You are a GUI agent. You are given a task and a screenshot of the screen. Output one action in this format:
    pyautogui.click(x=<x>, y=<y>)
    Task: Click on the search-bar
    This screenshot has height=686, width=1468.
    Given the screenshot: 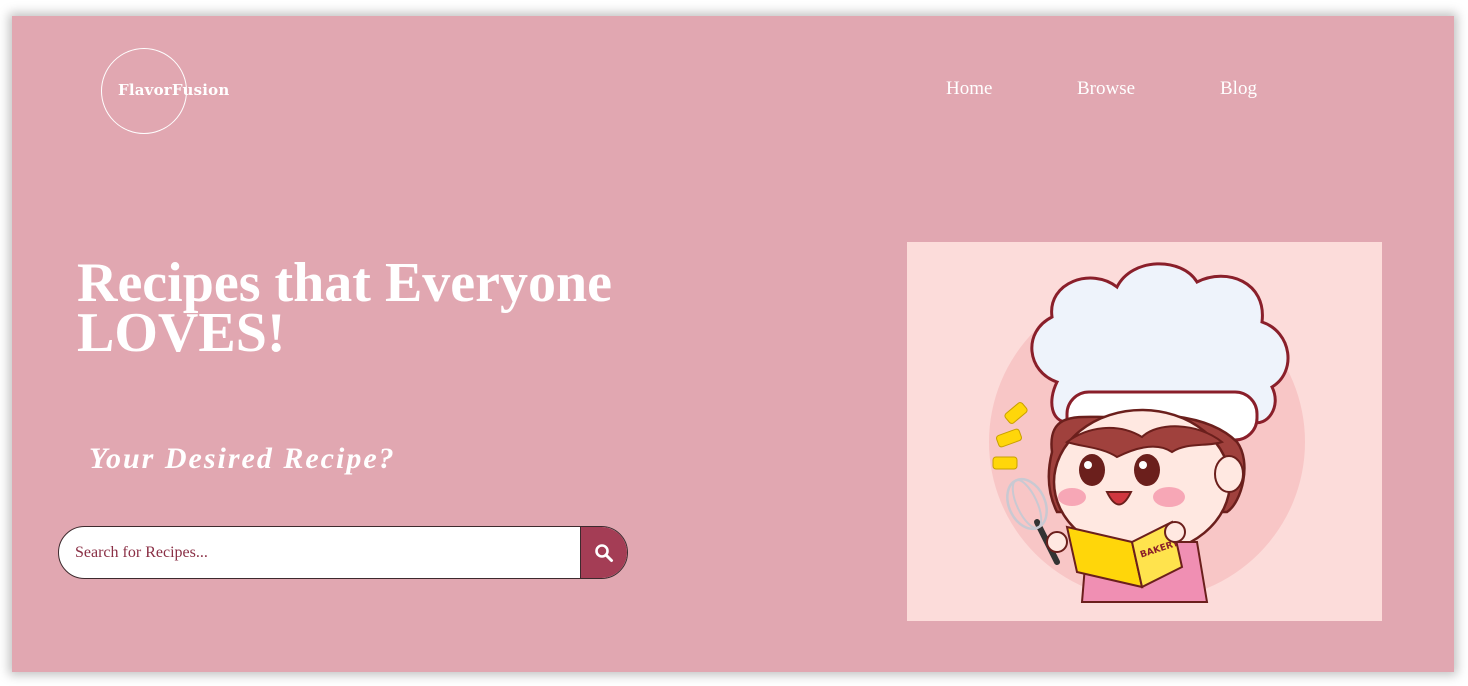 What is the action you would take?
    pyautogui.click(x=343, y=552)
    